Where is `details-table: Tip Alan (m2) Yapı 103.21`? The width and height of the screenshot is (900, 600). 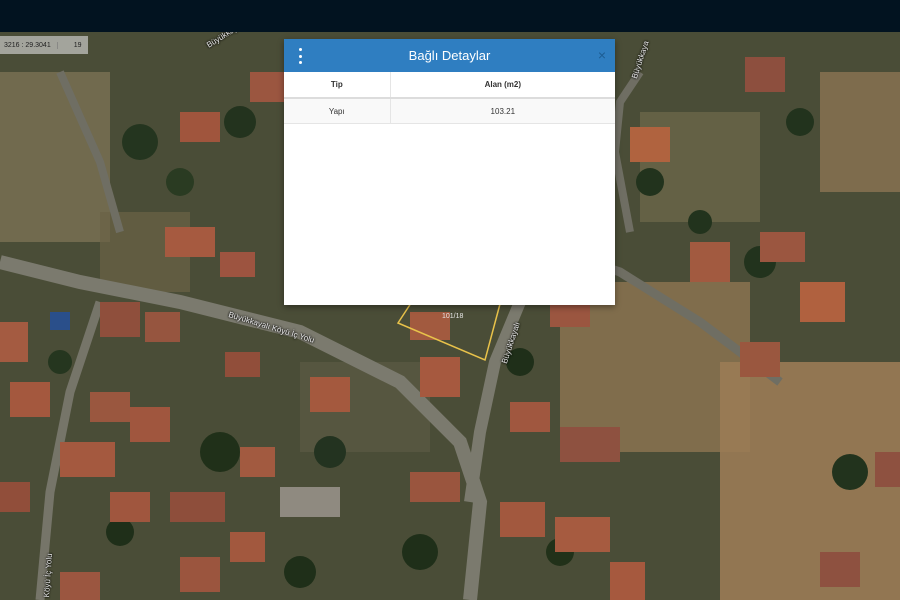 details-table: Tip Alan (m2) Yapı 103.21 is located at coordinates (449, 98).